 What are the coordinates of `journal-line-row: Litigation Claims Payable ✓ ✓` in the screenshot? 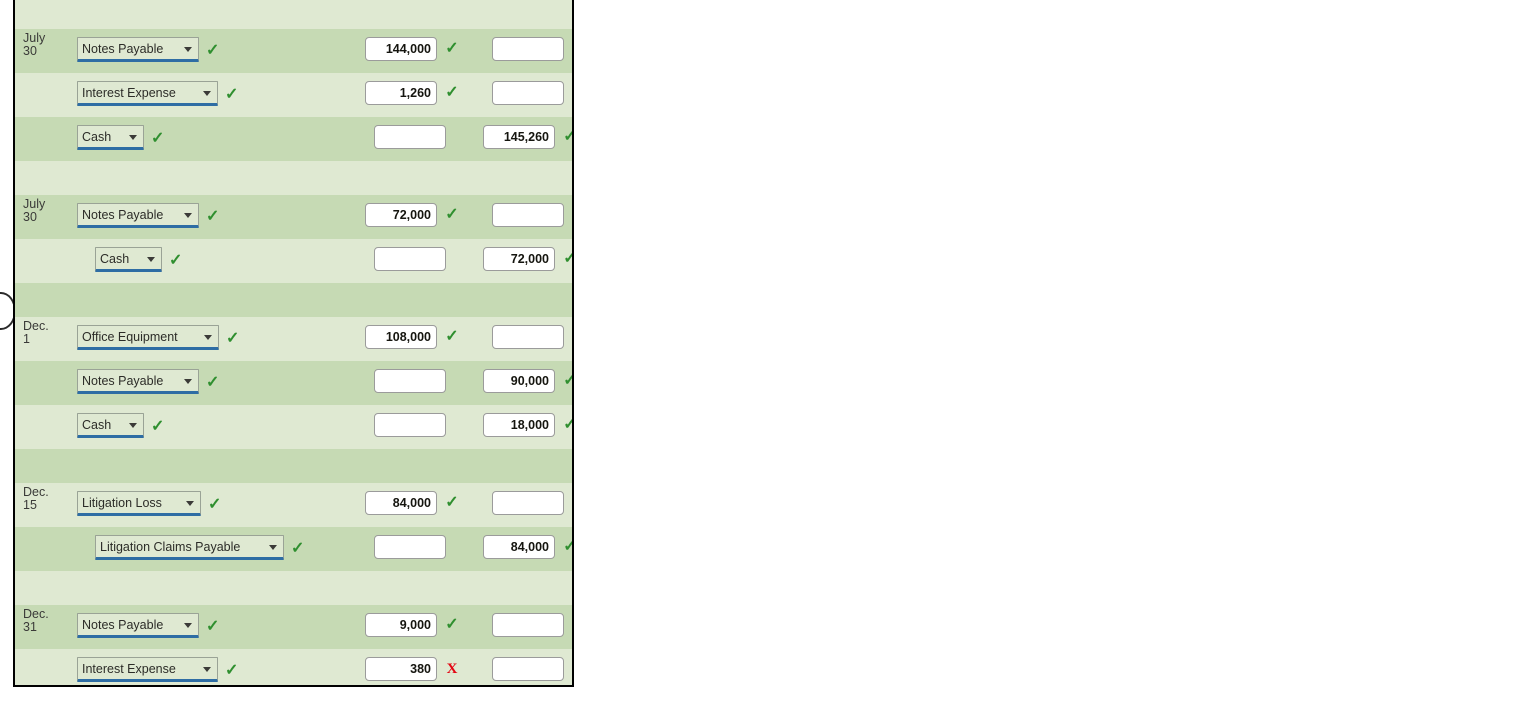 It's located at (293, 549).